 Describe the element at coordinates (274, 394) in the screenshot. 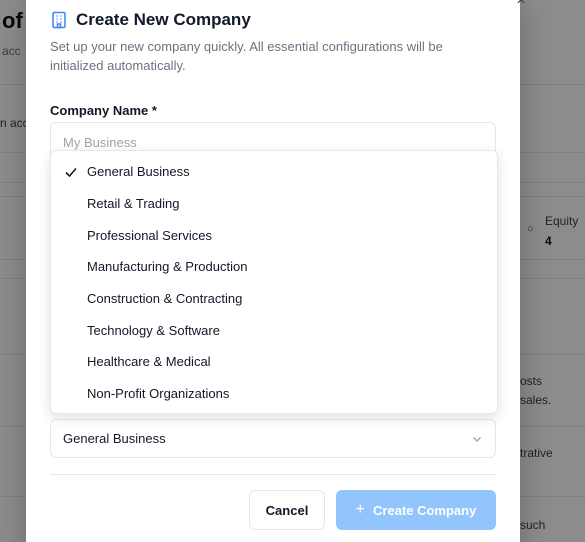

I see `dropdown-option-non-profit: Non-Profit Organizations` at that location.